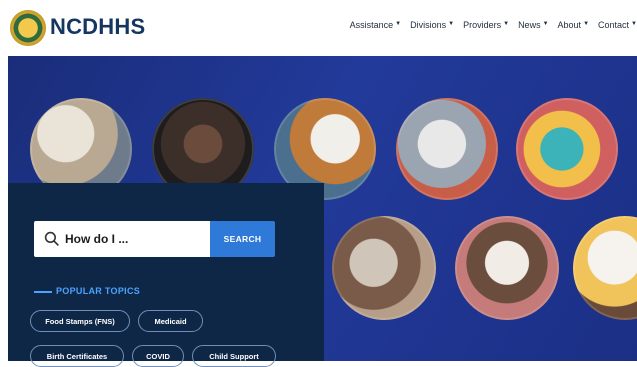  Describe the element at coordinates (482, 25) in the screenshot. I see `nav-label-providers: Providers` at that location.